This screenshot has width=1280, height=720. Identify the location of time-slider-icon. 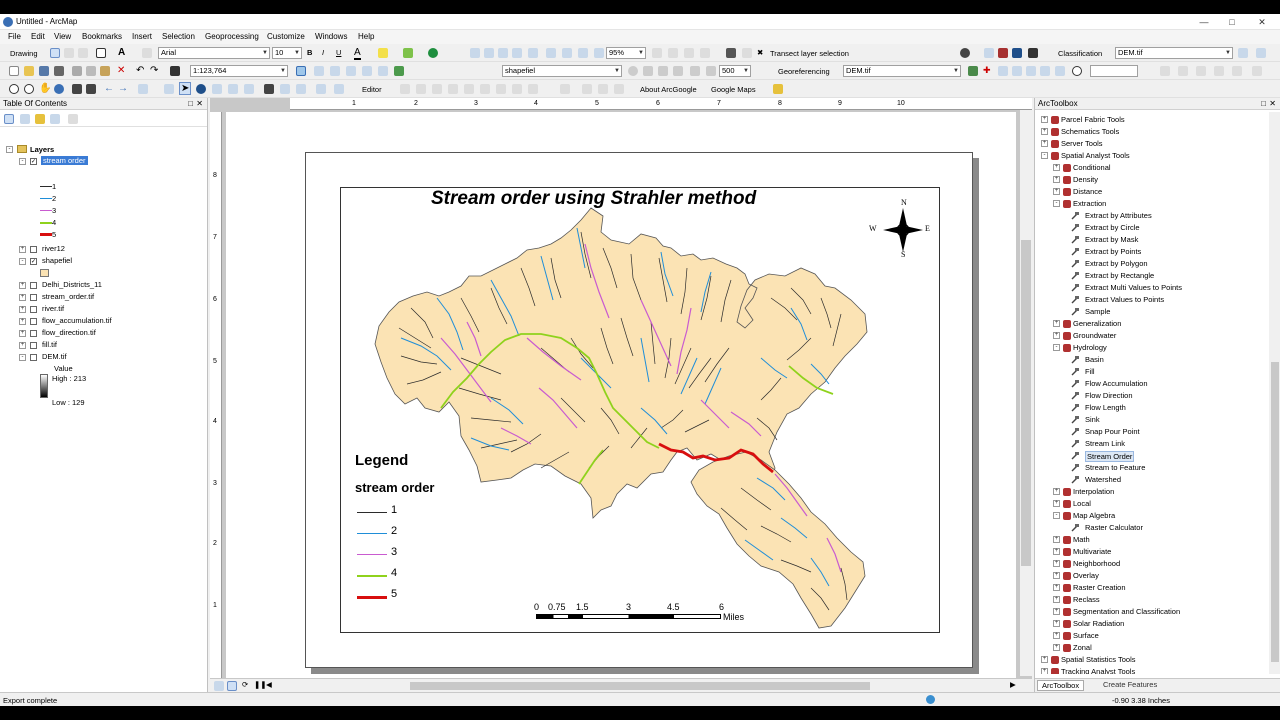
(321, 89).